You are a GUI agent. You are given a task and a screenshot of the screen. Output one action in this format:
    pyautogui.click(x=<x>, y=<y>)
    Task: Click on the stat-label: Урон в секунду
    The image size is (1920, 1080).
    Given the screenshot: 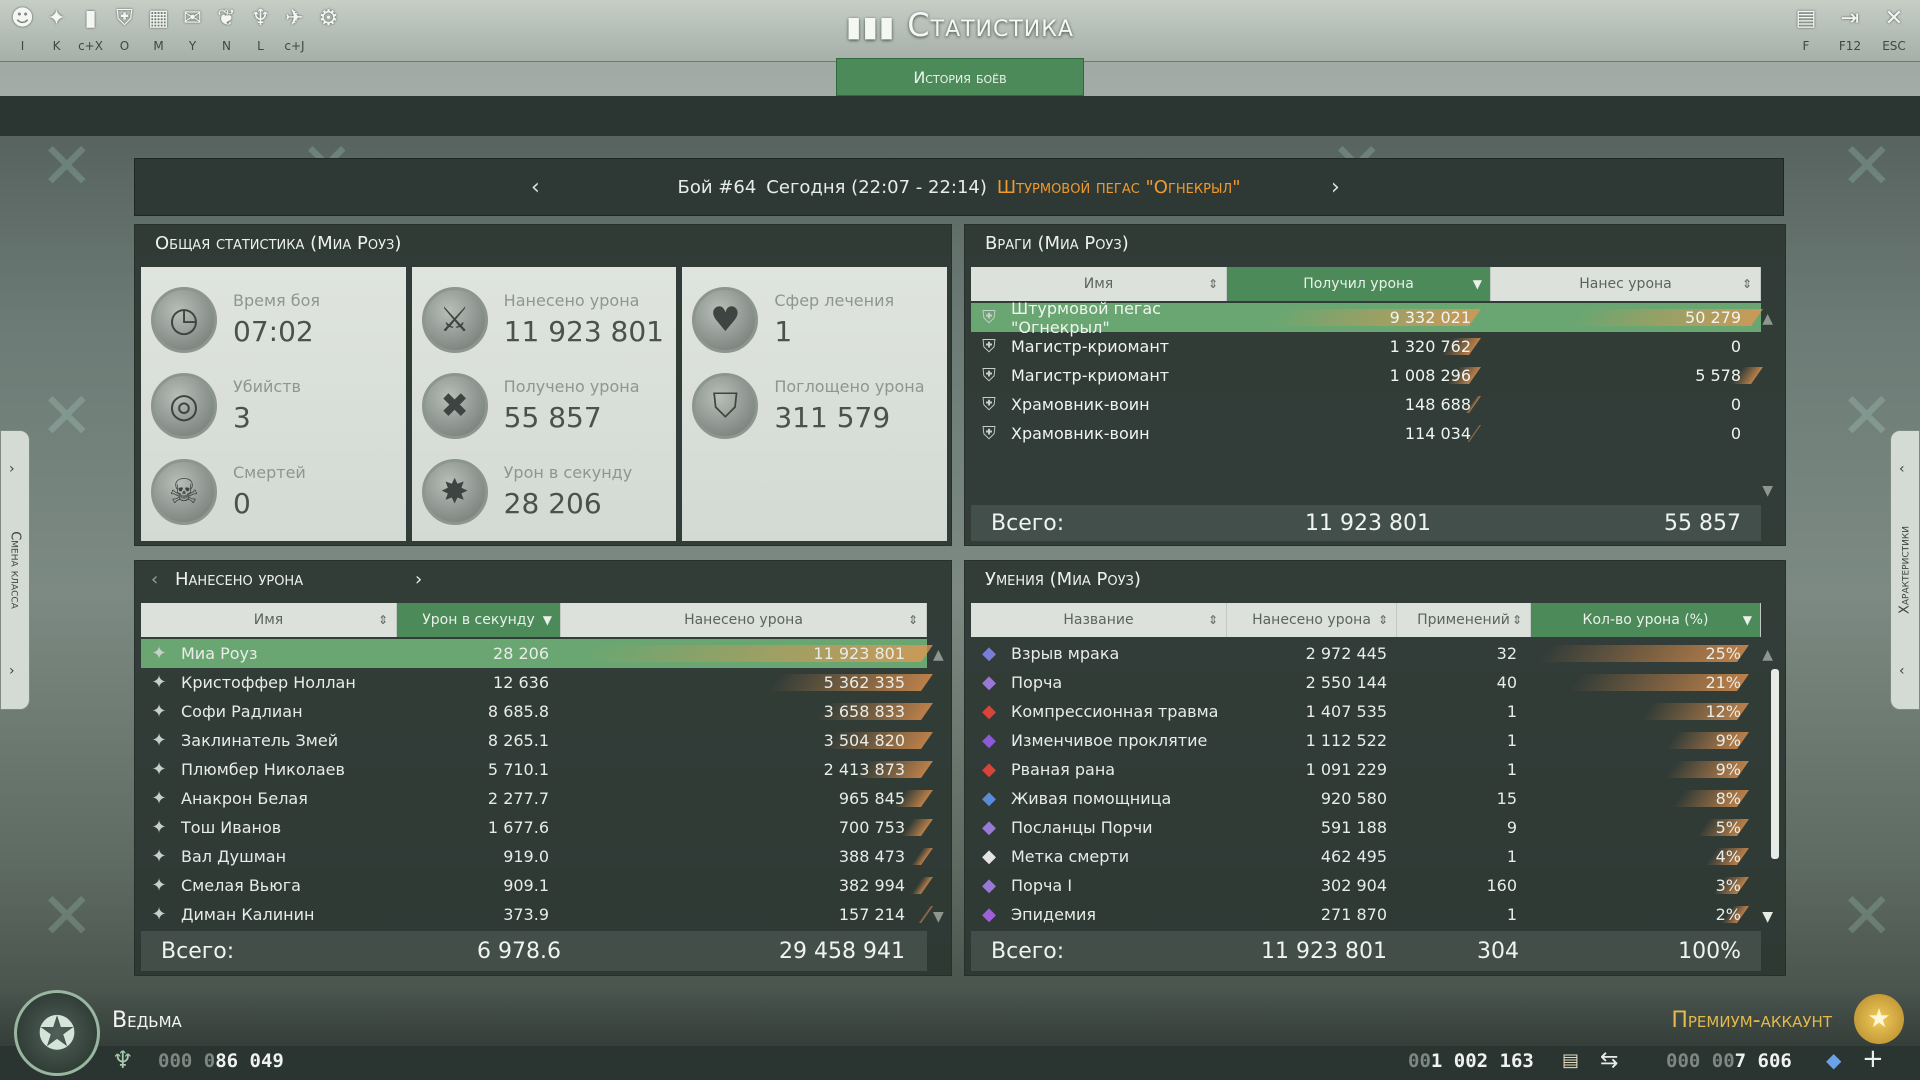 What is the action you would take?
    pyautogui.click(x=568, y=472)
    